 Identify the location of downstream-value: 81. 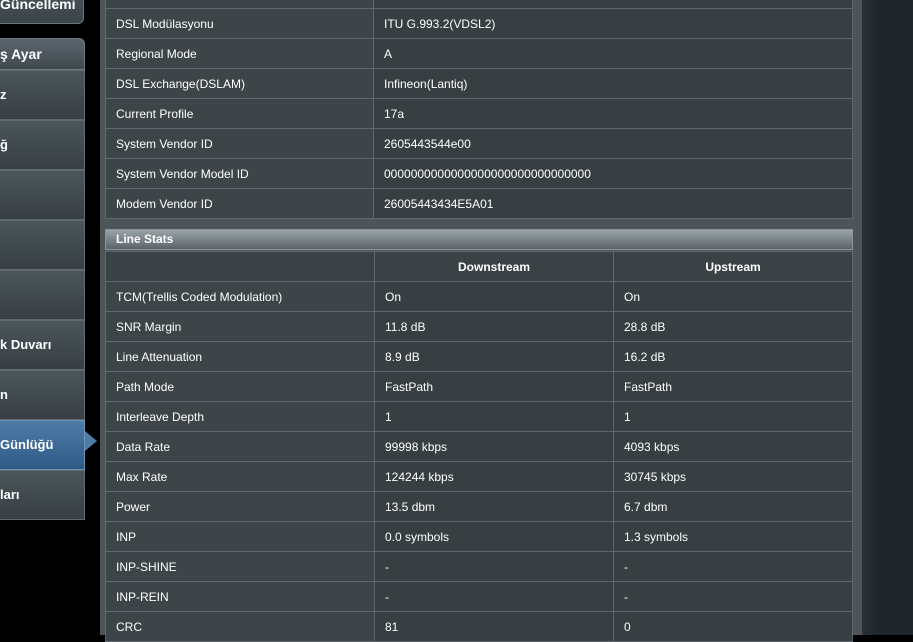
(494, 626).